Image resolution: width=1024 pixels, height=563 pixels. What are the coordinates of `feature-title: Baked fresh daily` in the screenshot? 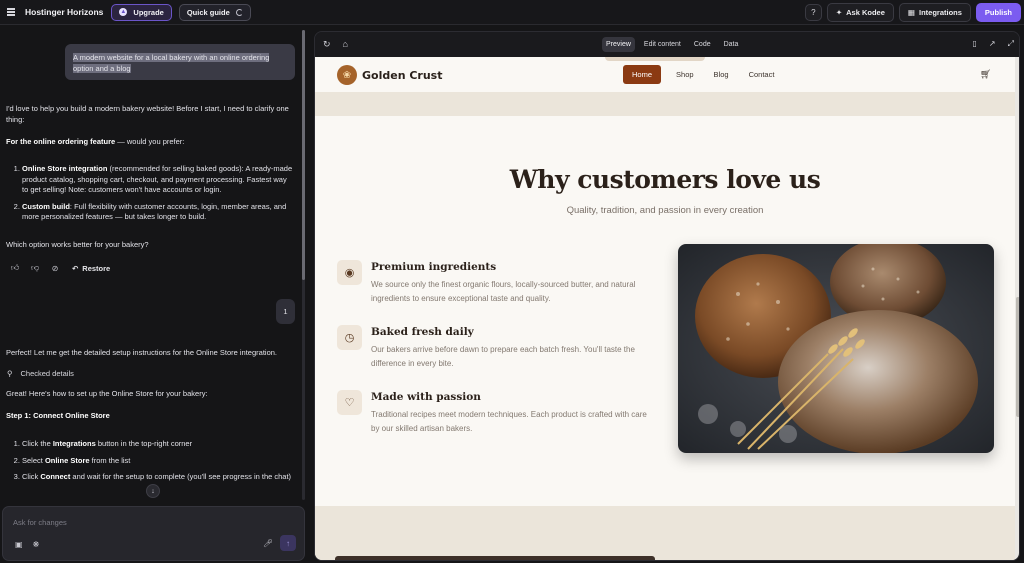 It's located at (422, 332).